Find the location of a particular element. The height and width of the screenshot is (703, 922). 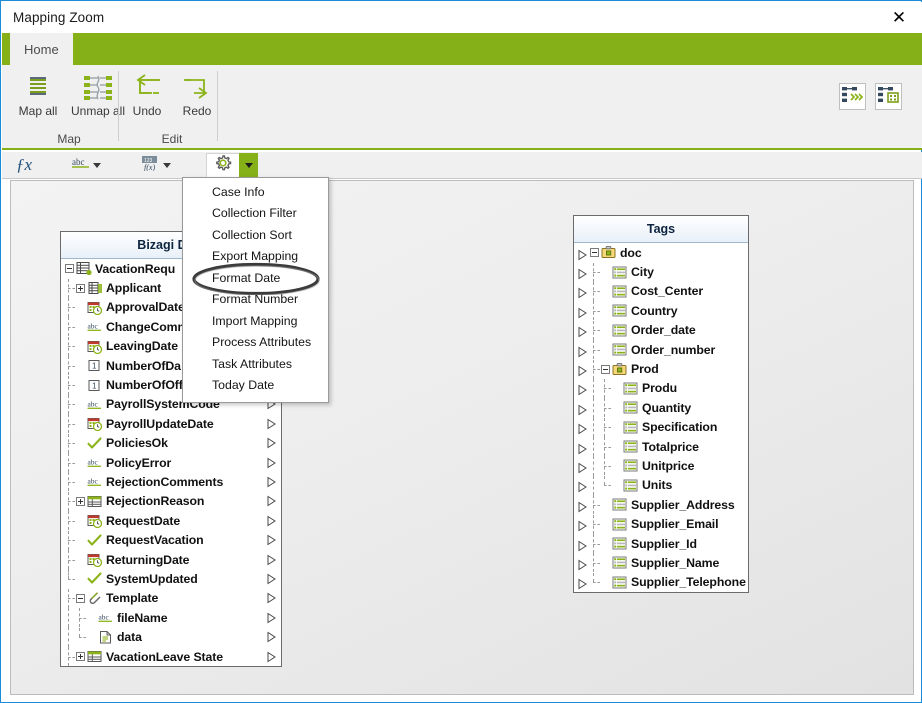

tree-row: City is located at coordinates (661, 272).